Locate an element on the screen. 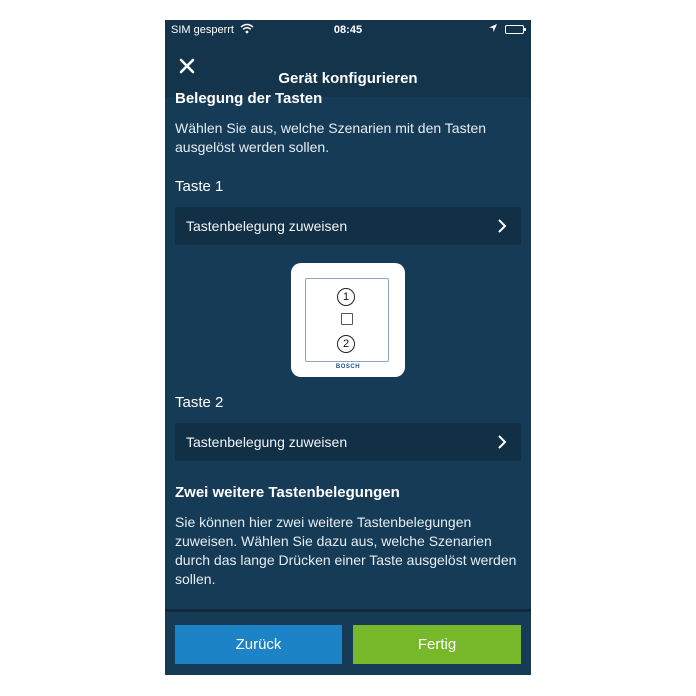 The height and width of the screenshot is (696, 696). key1-assign-row: Tastenbelegung zuweisen is located at coordinates (348, 226).